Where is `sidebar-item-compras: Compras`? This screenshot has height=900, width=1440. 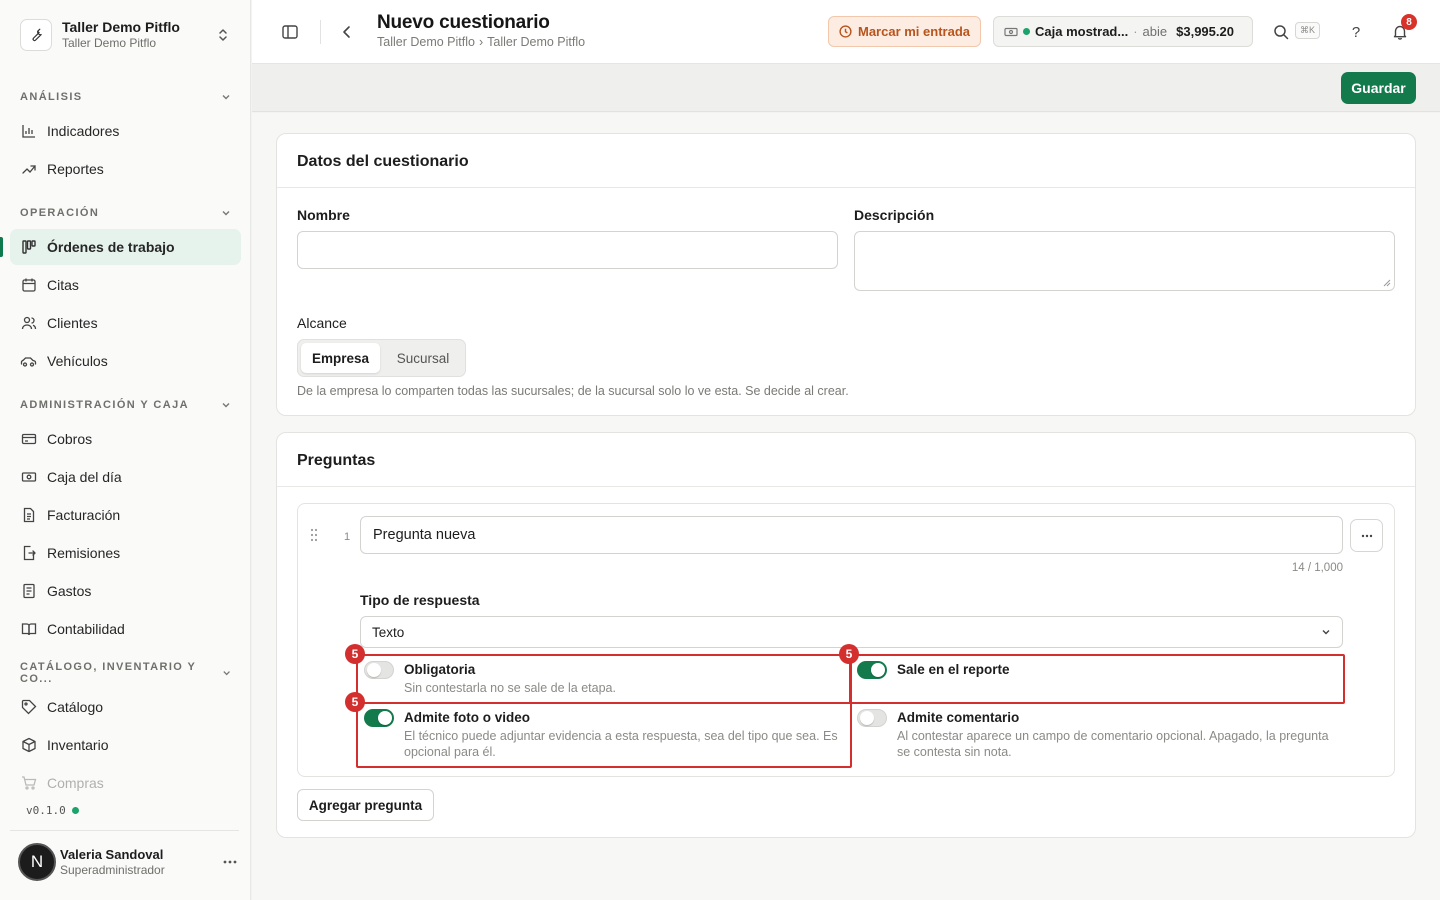 sidebar-item-compras: Compras is located at coordinates (125, 783).